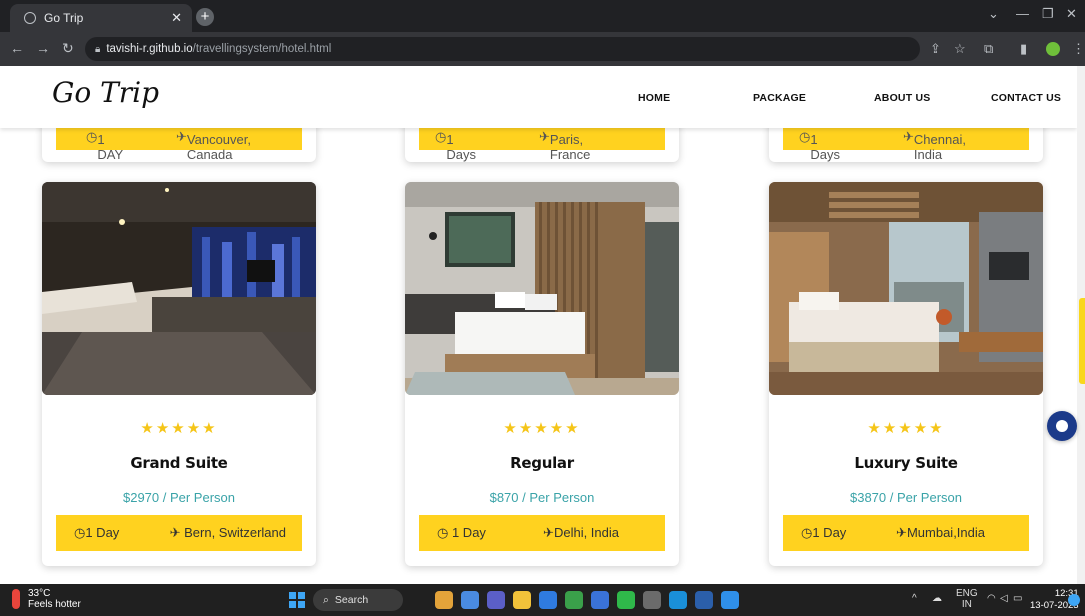 The image size is (1085, 616). Describe the element at coordinates (548, 600) in the screenshot. I see `mail-icon` at that location.